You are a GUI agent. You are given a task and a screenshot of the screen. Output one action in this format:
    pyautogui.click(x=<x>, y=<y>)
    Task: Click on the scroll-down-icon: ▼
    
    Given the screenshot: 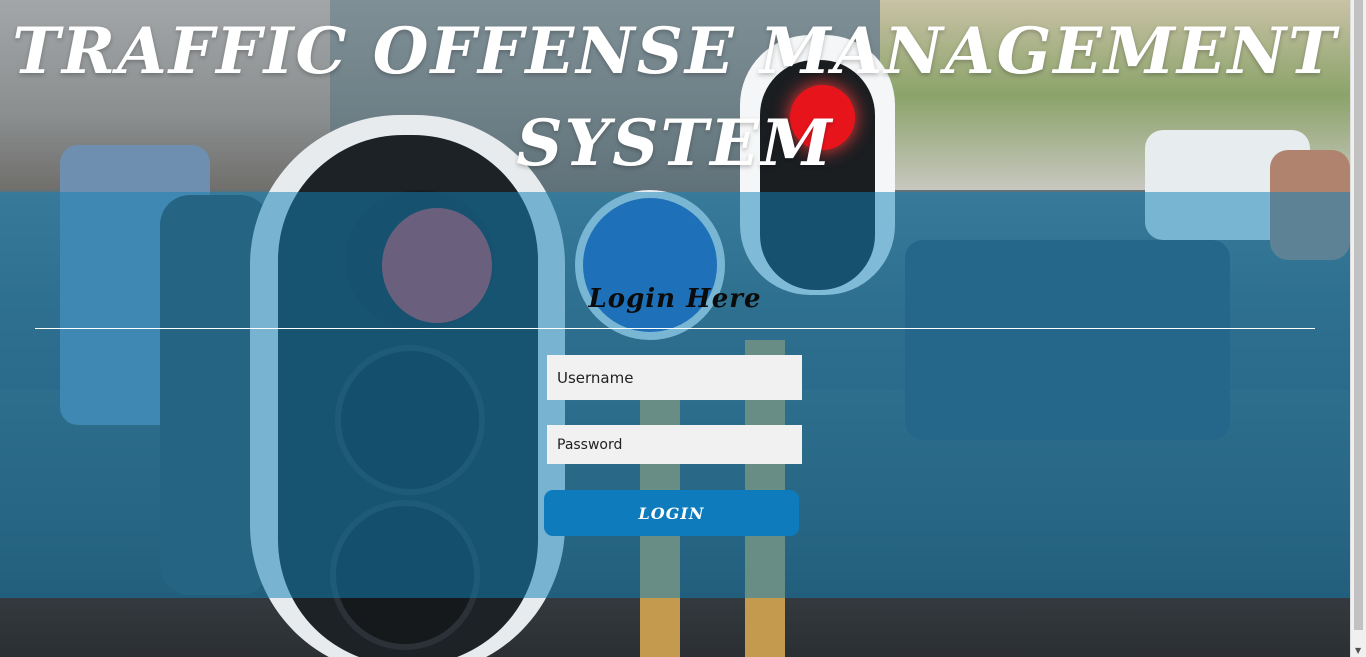 What is the action you would take?
    pyautogui.click(x=1358, y=651)
    